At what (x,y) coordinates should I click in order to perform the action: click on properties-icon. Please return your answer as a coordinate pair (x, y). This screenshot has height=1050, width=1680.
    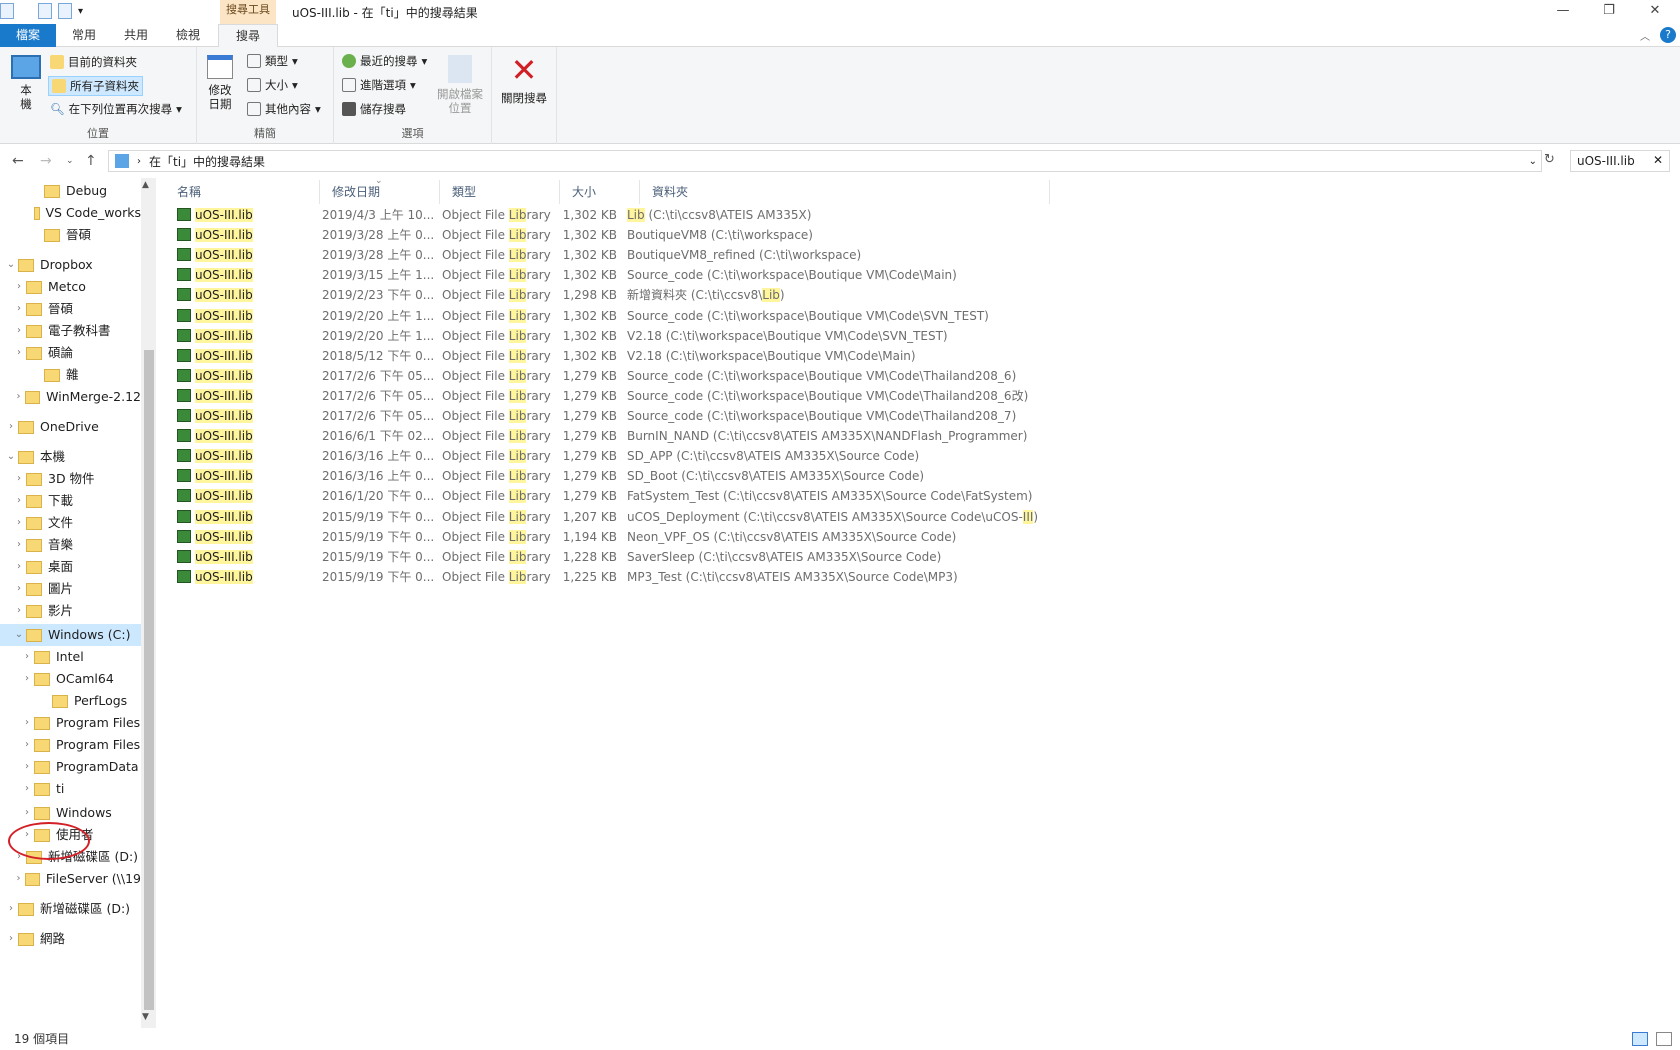
    Looking at the image, I should click on (45, 11).